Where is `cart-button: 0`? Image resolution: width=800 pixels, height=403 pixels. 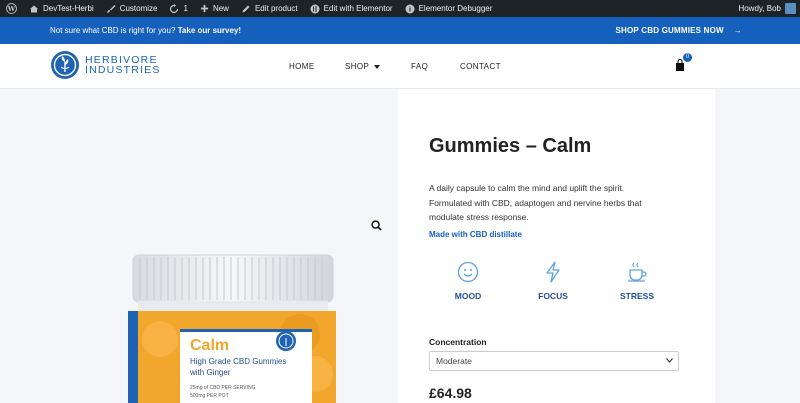
cart-button: 0 is located at coordinates (683, 64).